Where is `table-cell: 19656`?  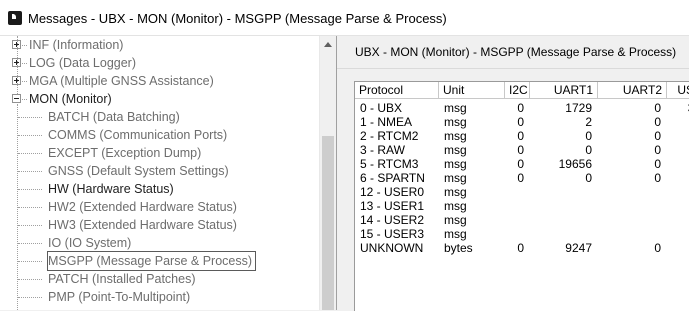
table-cell: 19656 is located at coordinates (575, 164).